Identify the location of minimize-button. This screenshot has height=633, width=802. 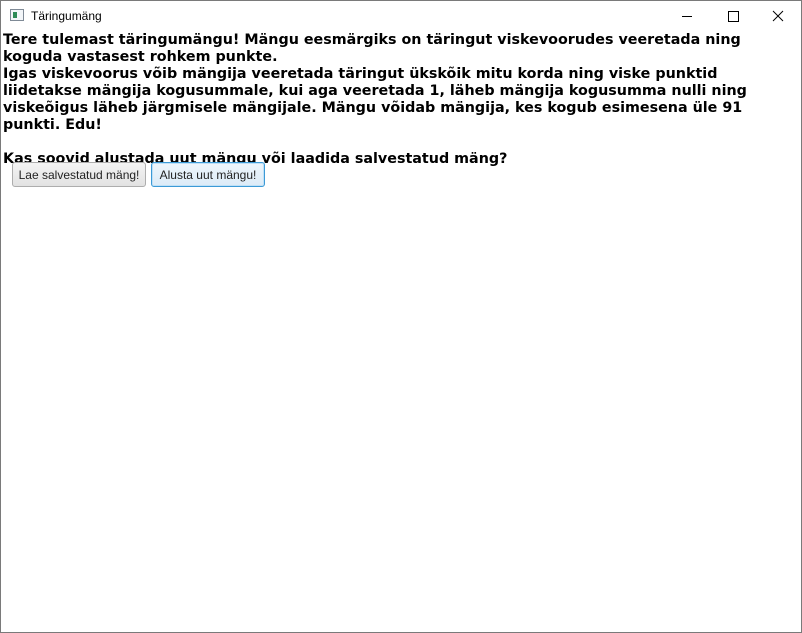
(687, 16).